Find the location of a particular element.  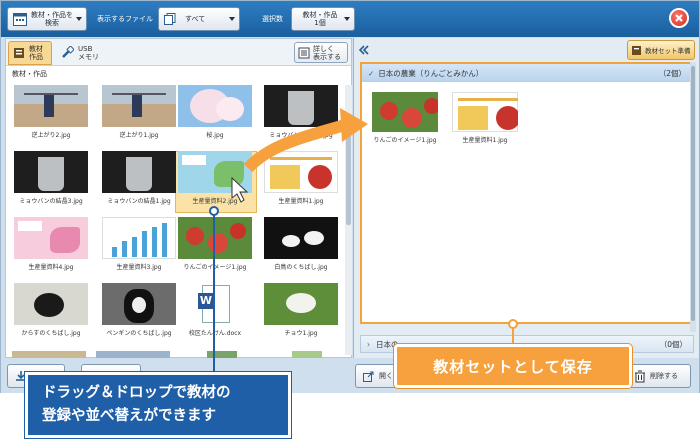

file-thumbnail: 生産量資料3.jpg is located at coordinates (139, 244).